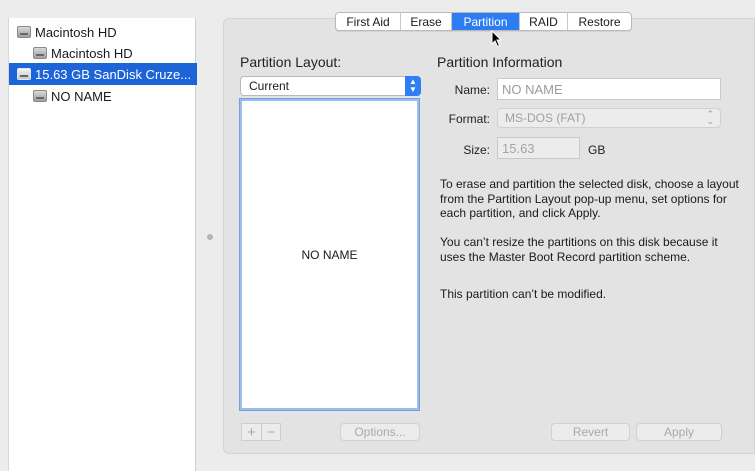  What do you see at coordinates (210, 237) in the screenshot?
I see `splitter-handle` at bounding box center [210, 237].